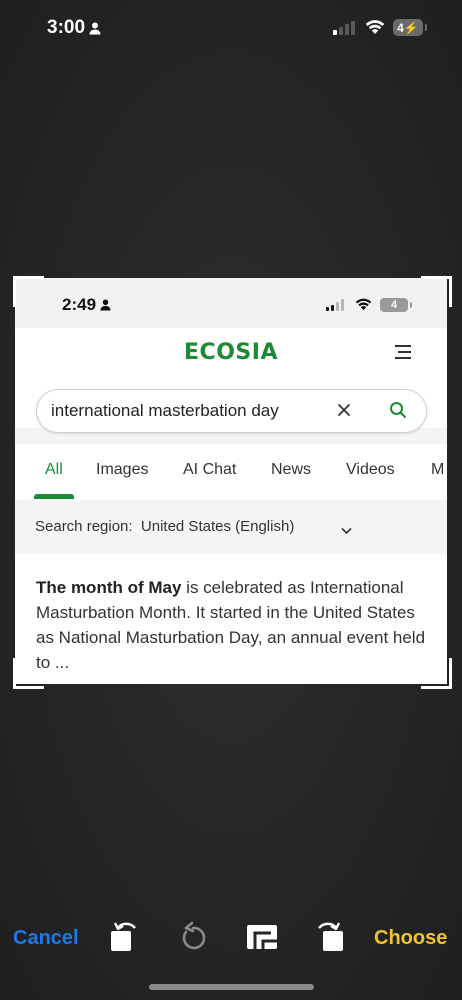  I want to click on aspect-ratio-icon, so click(262, 938).